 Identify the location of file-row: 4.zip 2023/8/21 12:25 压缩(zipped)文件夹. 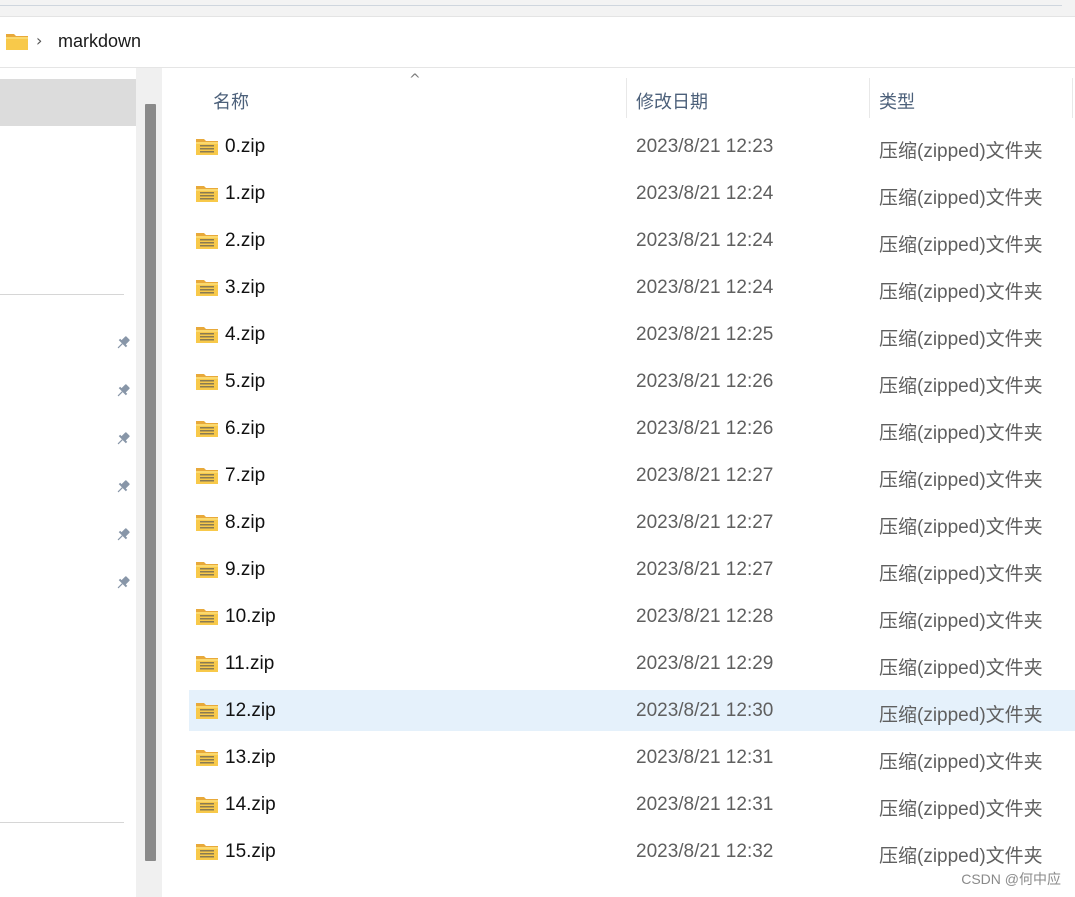
(632, 334).